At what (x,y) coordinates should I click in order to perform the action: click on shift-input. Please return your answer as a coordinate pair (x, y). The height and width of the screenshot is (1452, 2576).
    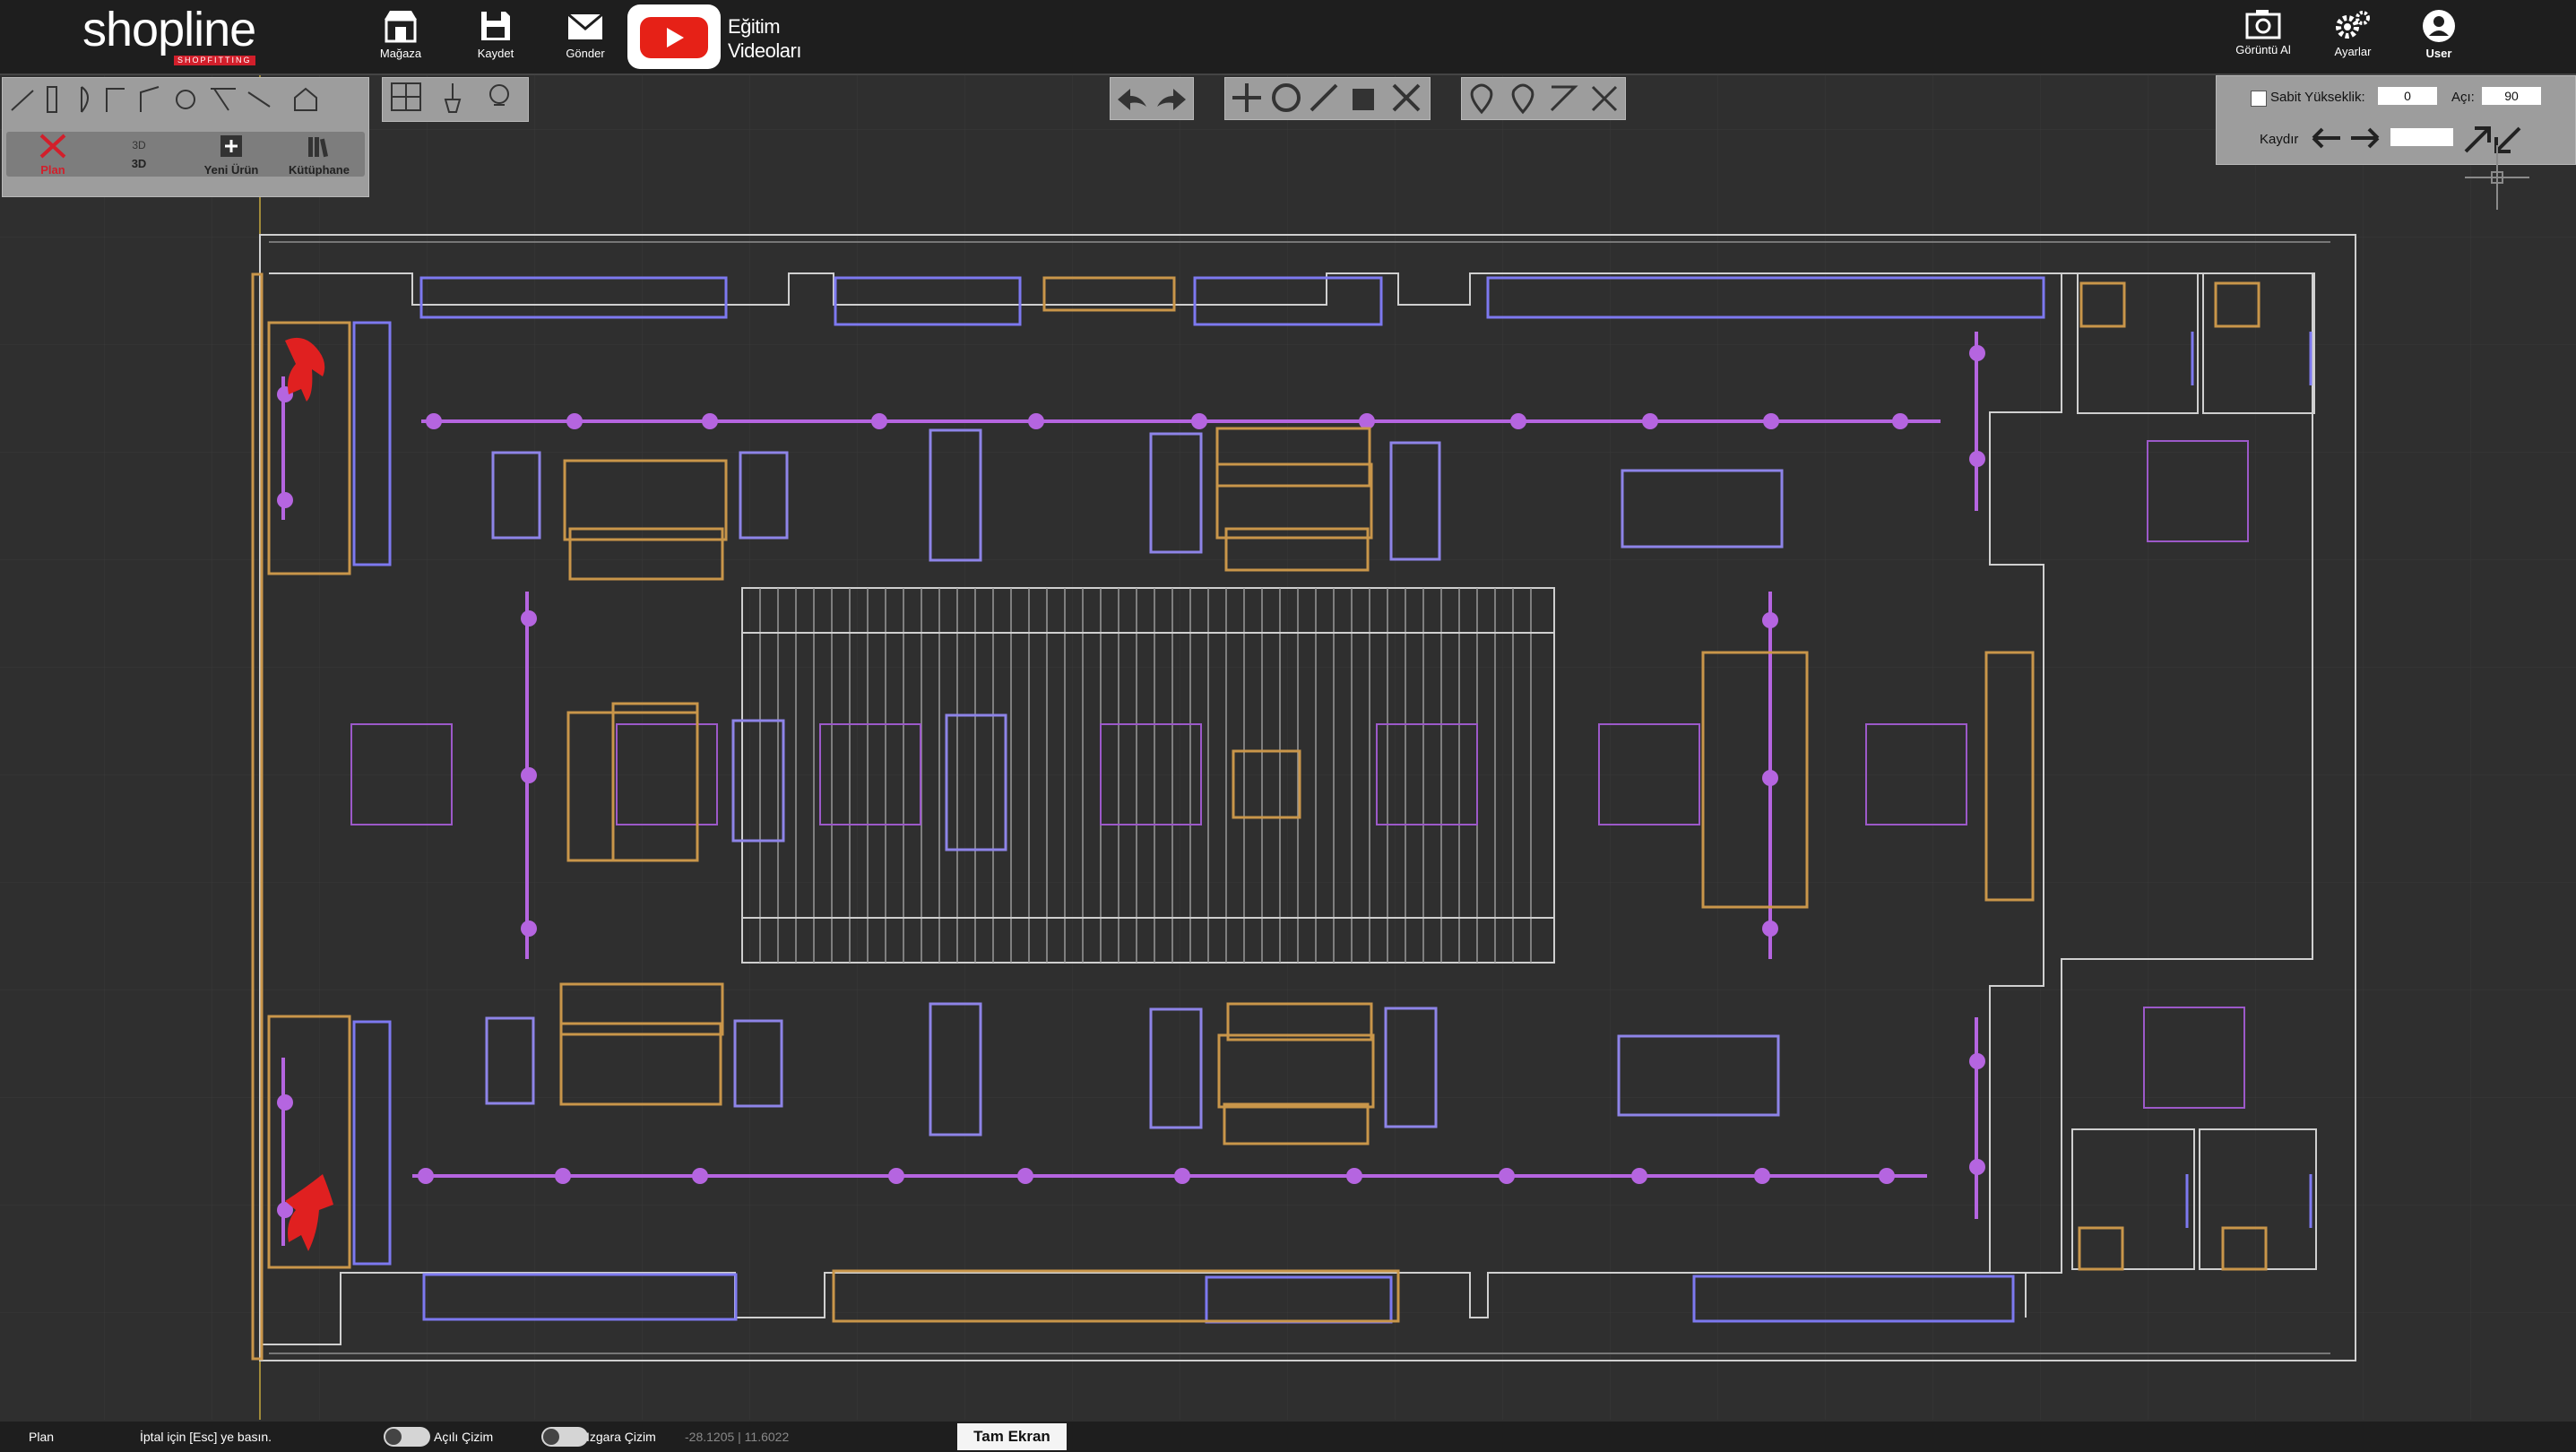
    Looking at the image, I should click on (2421, 137).